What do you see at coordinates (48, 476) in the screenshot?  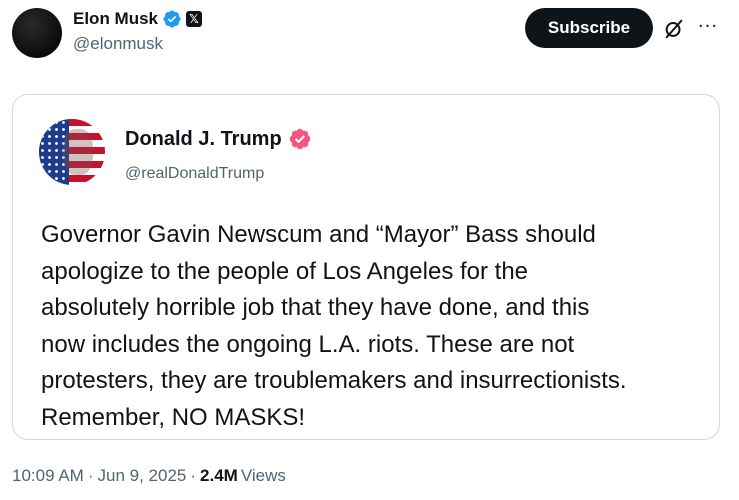 I see `post-time: 10:09 AM` at bounding box center [48, 476].